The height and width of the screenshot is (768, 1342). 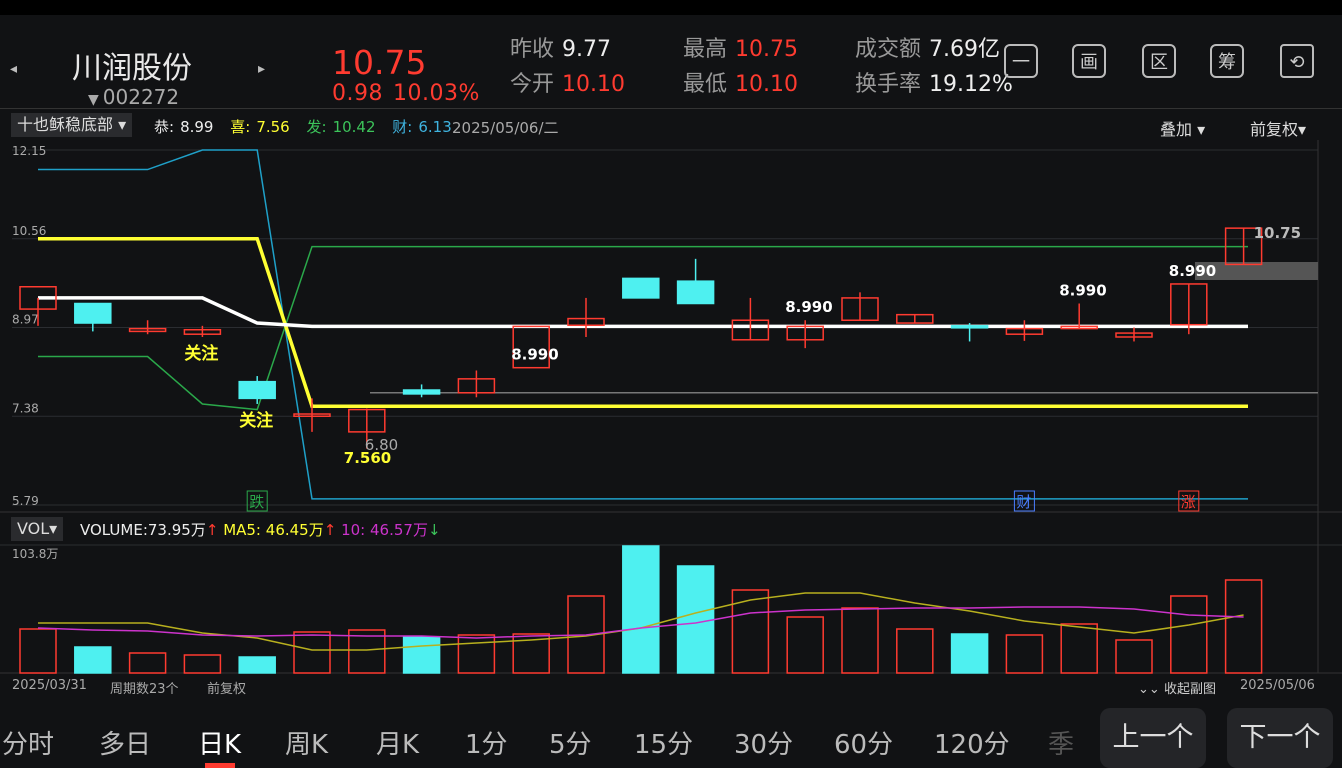 I want to click on volume-indicator-name: VOL, so click(x=33, y=528).